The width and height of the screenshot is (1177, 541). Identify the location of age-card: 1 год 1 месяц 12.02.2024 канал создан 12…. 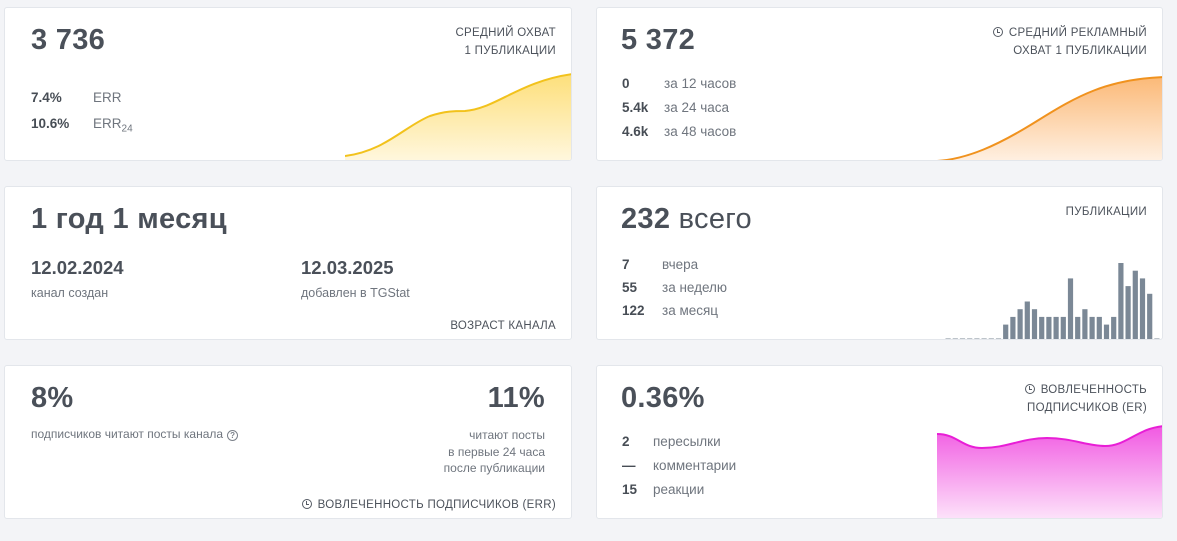
(288, 263).